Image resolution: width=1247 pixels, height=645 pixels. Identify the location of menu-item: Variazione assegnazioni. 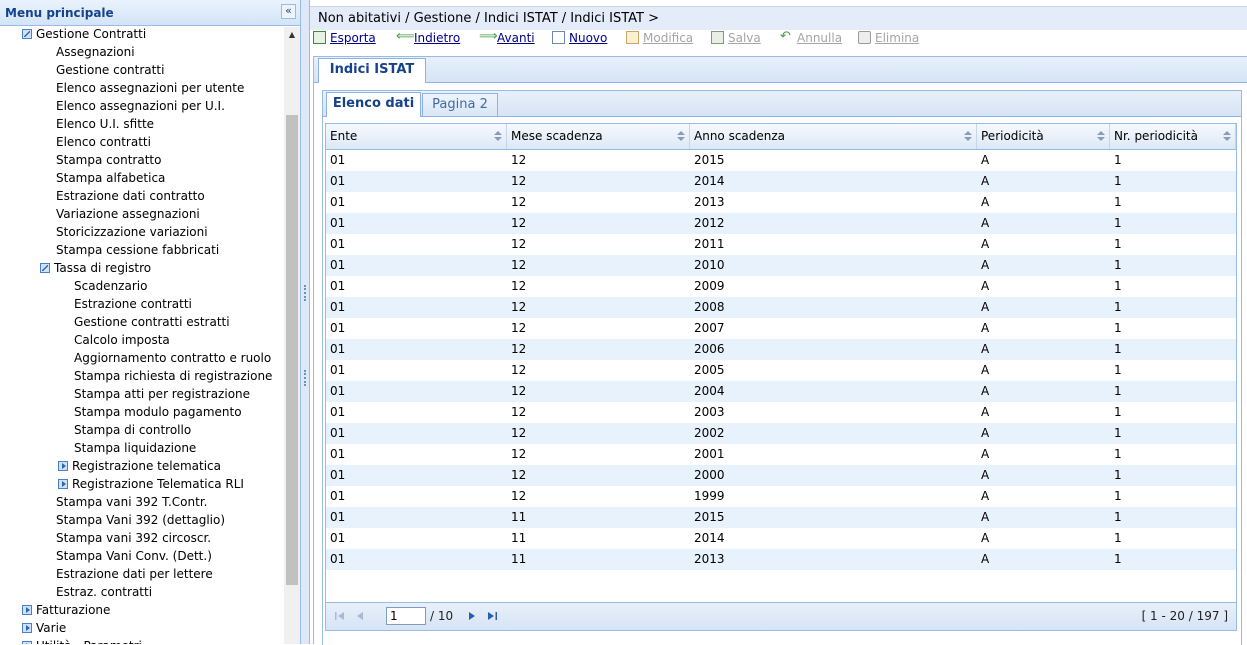
(128, 214).